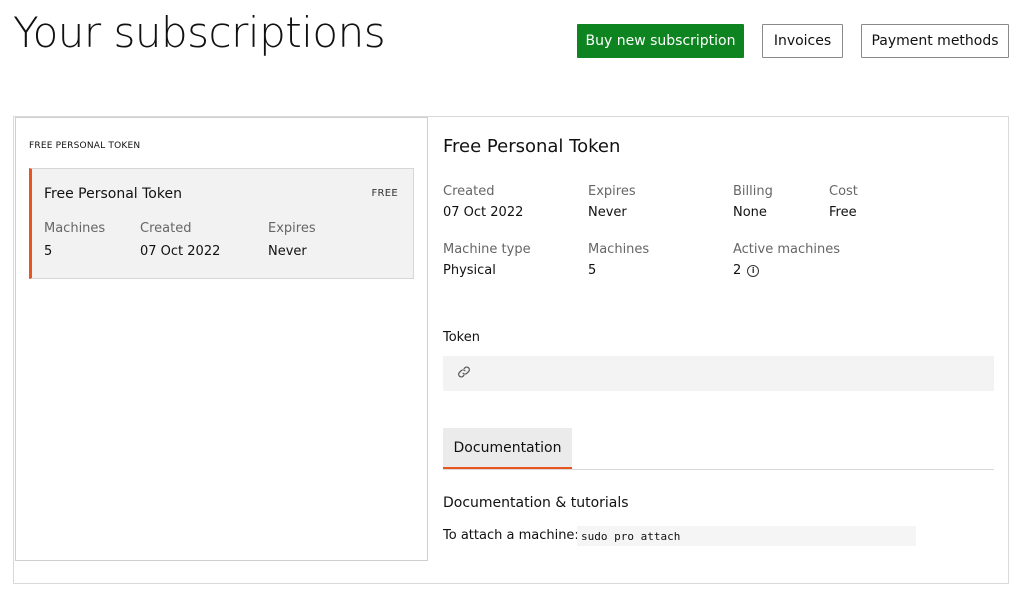 Image resolution: width=1024 pixels, height=604 pixels. Describe the element at coordinates (619, 249) in the screenshot. I see `machines-label: Machines` at that location.